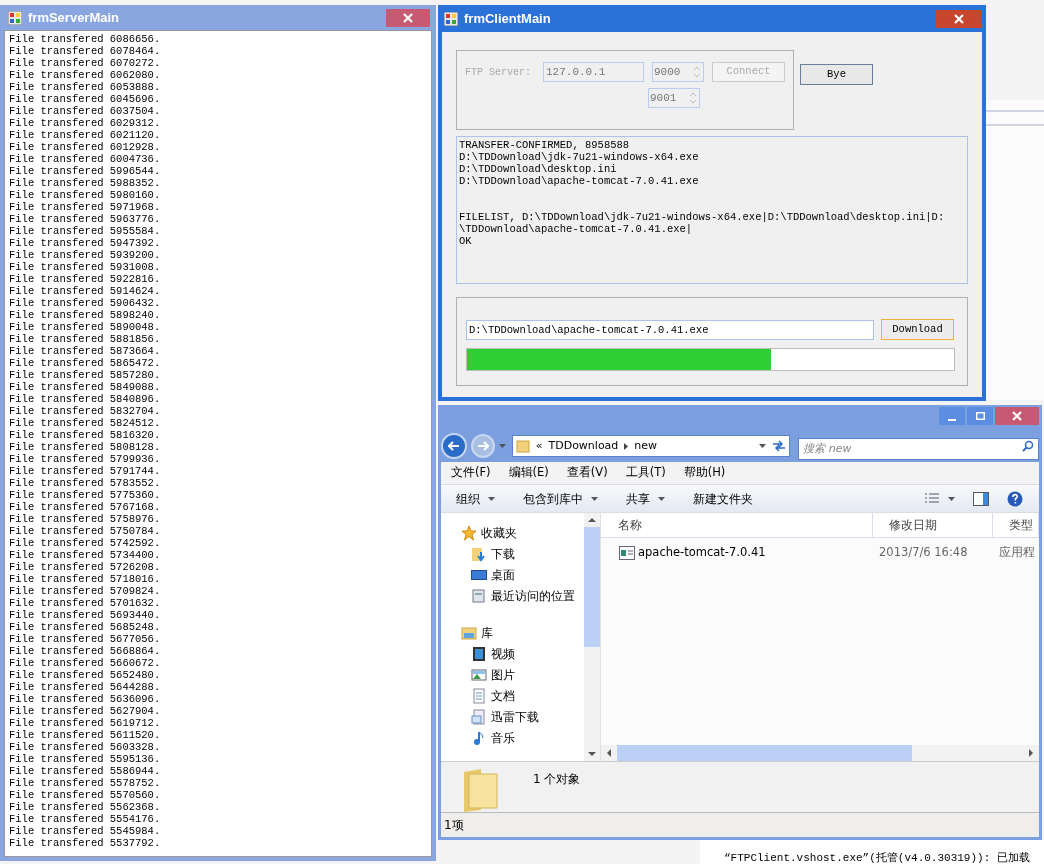  Describe the element at coordinates (85, 351) in the screenshot. I see `log-line: File transfered 5873664.` at that location.